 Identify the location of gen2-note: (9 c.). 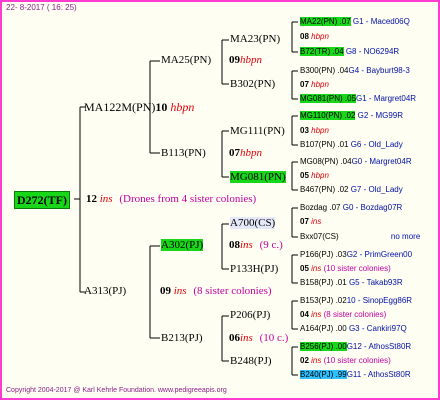
(271, 245).